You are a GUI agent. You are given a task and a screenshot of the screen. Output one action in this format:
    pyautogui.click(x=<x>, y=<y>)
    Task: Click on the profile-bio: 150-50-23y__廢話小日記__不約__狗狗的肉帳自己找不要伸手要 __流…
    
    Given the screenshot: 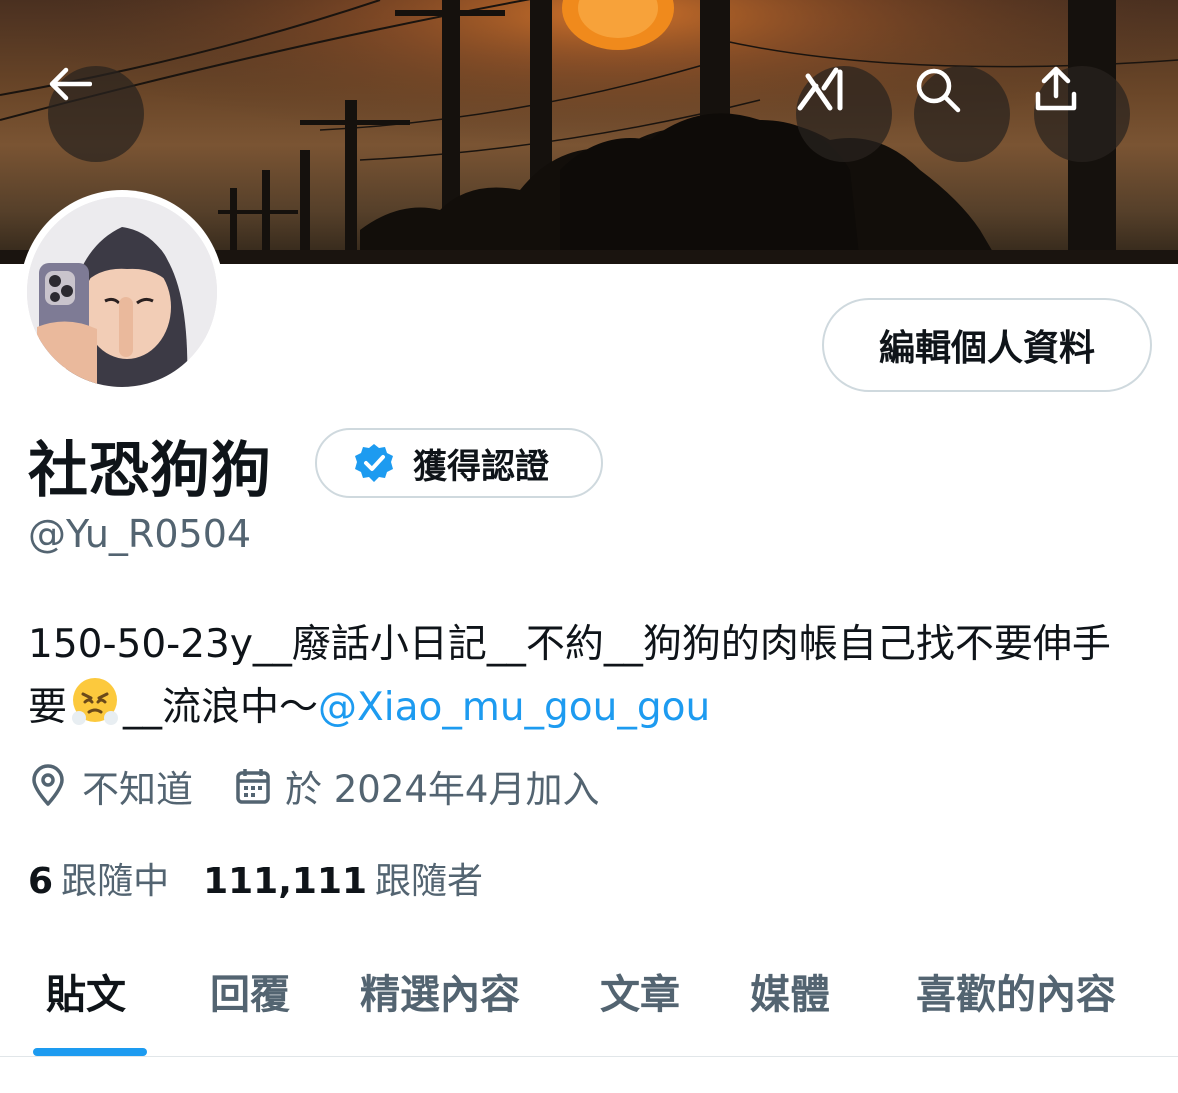 What is the action you would take?
    pyautogui.click(x=588, y=676)
    